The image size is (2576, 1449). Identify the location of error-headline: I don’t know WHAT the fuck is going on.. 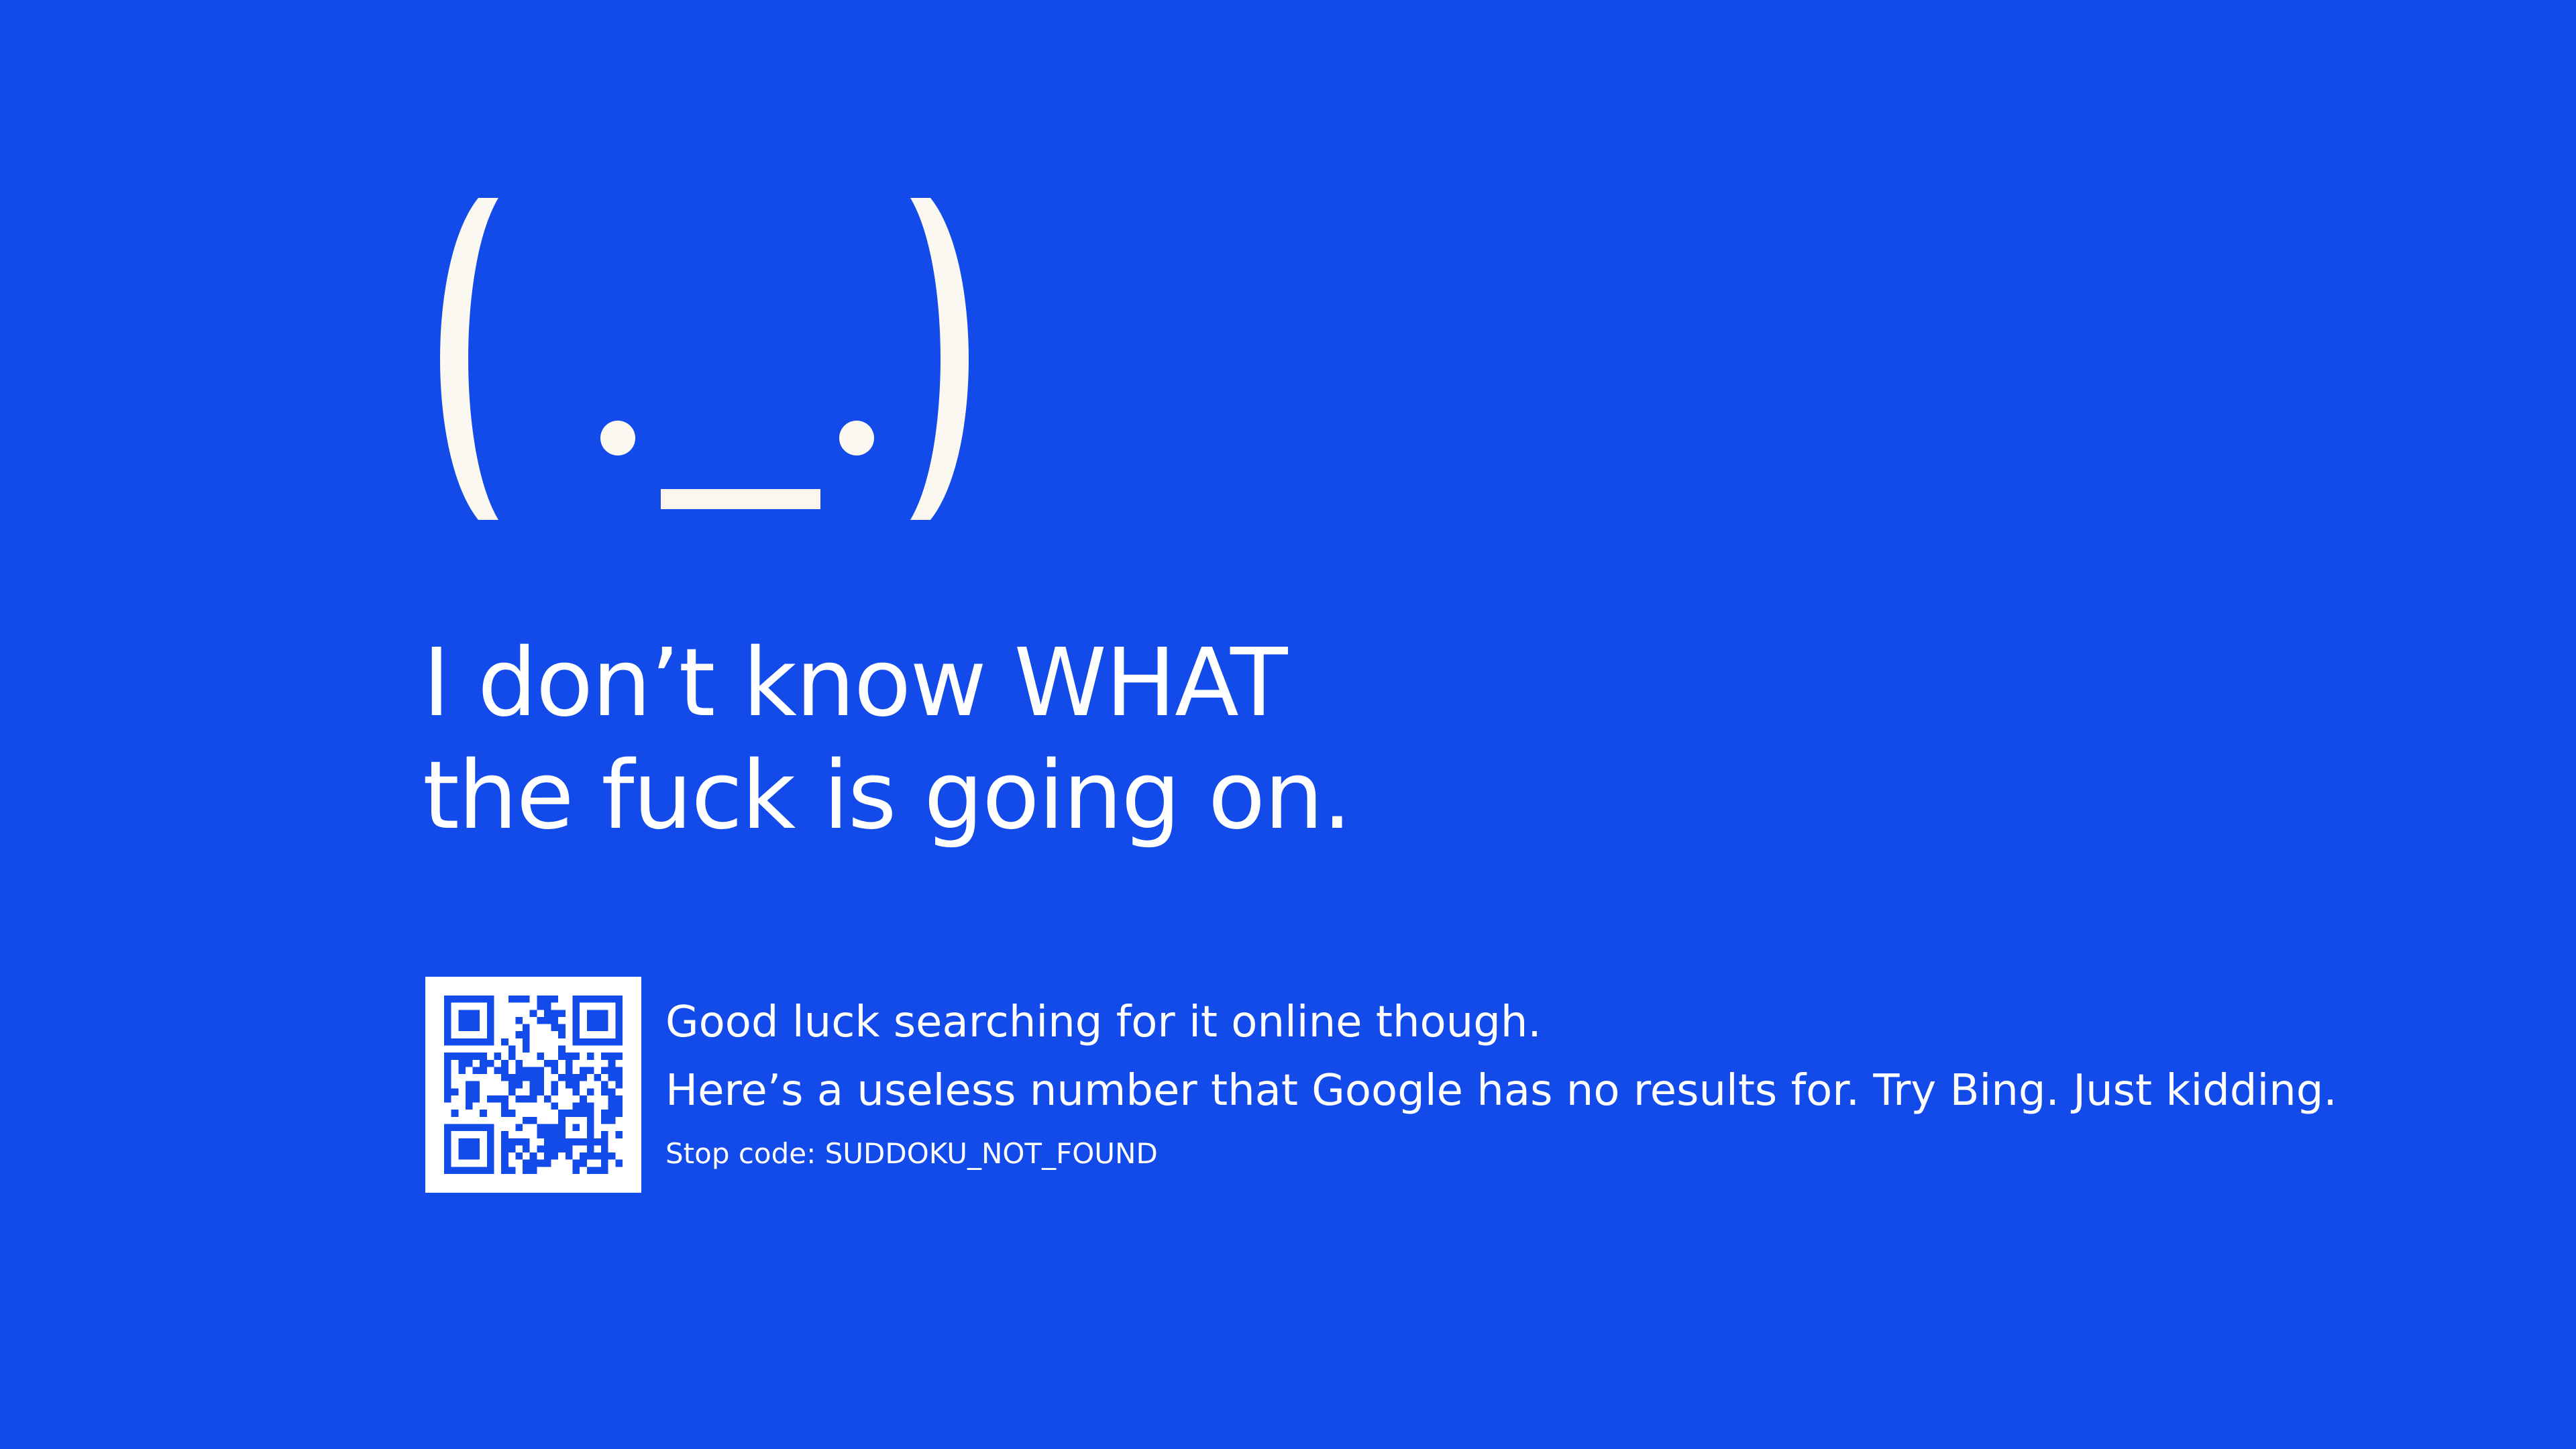
(959, 740).